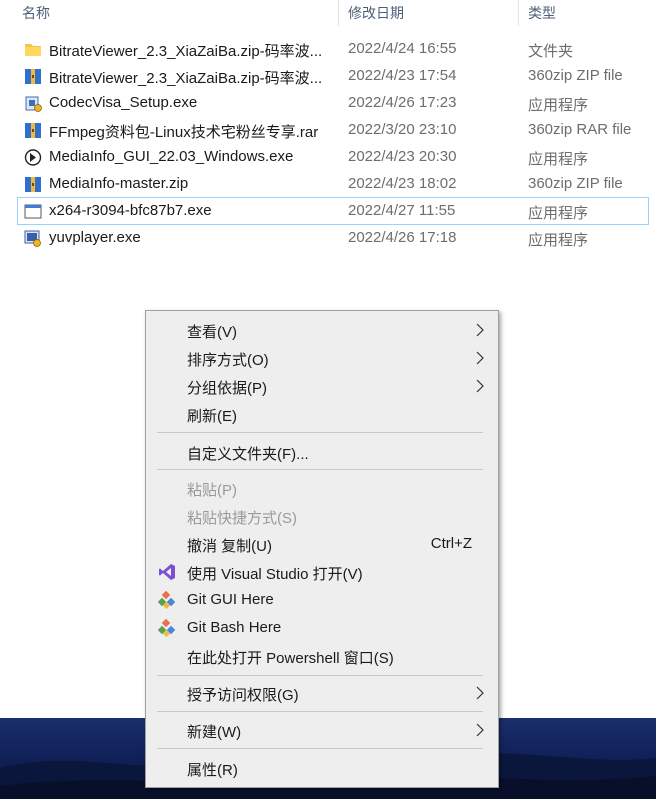  What do you see at coordinates (551, 51) in the screenshot?
I see `file-type: 文件夹` at bounding box center [551, 51].